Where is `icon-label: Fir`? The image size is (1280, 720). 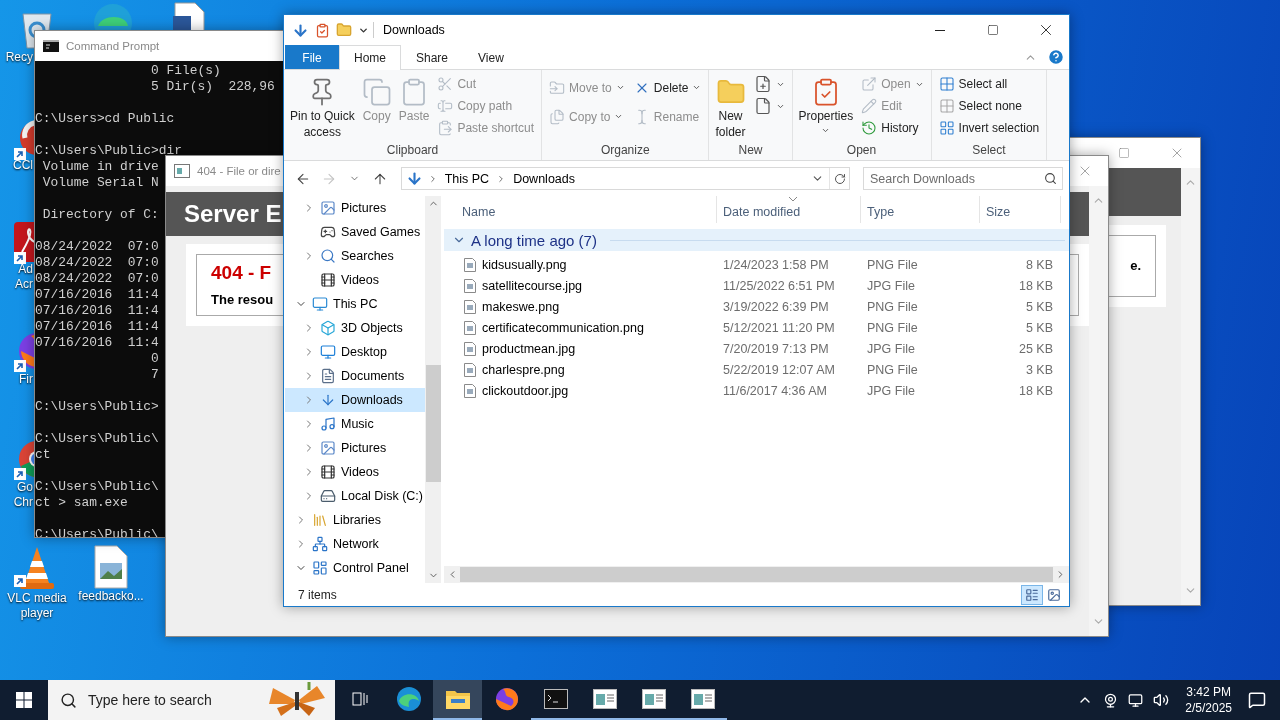 icon-label: Fir is located at coordinates (25, 379).